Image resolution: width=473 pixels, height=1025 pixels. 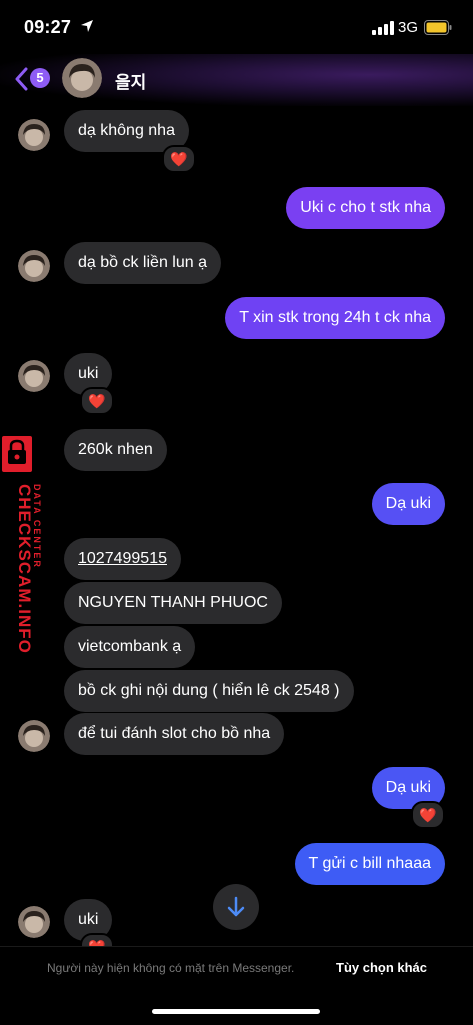 What do you see at coordinates (24, 569) in the screenshot?
I see `watermark-title: CHECKSCAM.INFO` at bounding box center [24, 569].